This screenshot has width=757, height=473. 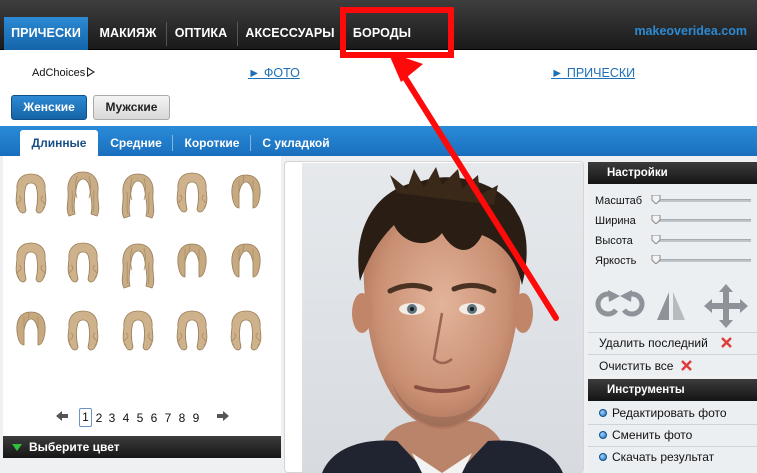 What do you see at coordinates (656, 259) in the screenshot?
I see `brightness-slider-handle` at bounding box center [656, 259].